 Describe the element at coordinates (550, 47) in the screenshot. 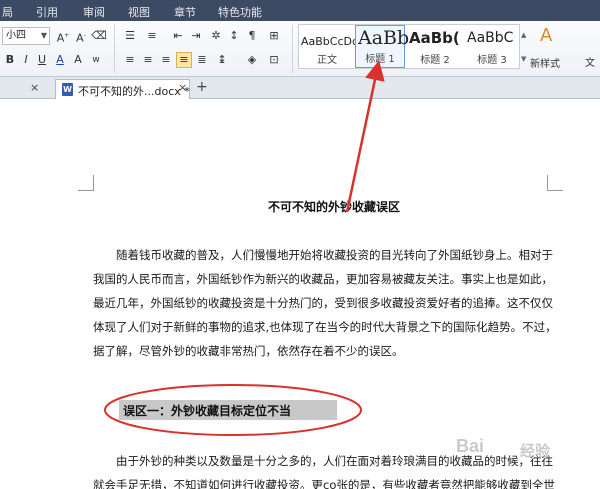

I see `new-style-button: A 新样式` at that location.